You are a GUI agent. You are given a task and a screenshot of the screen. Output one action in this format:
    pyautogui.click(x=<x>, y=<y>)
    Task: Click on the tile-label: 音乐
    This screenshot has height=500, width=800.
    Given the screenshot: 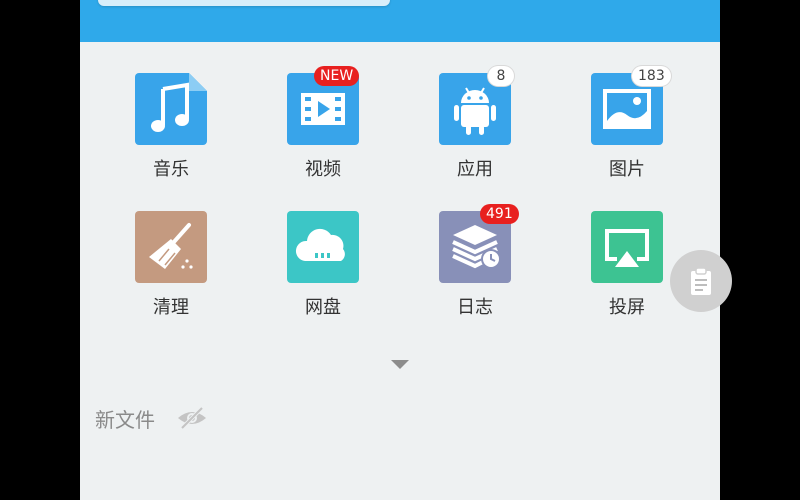 What is the action you would take?
    pyautogui.click(x=171, y=169)
    